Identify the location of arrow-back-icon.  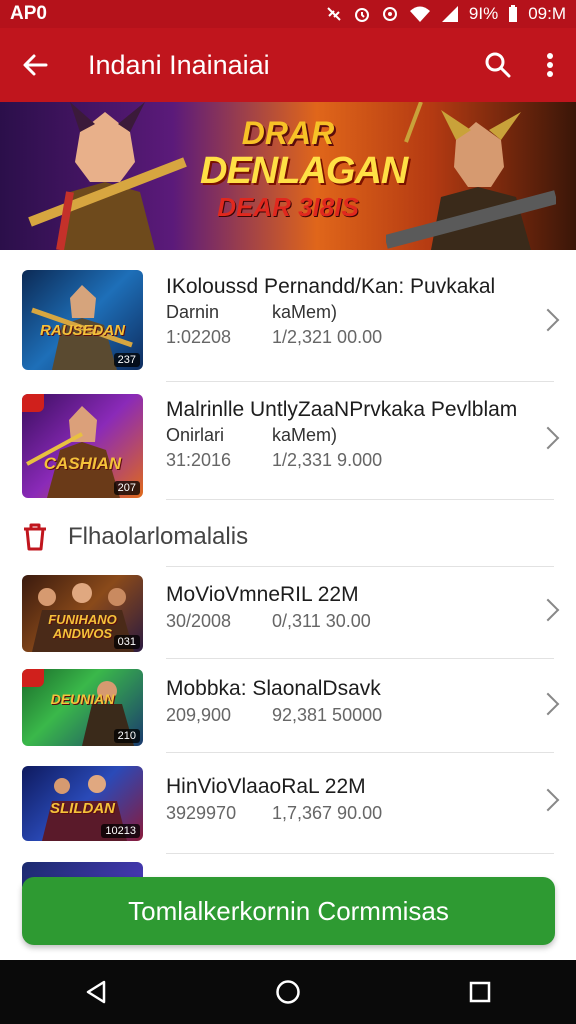
(35, 65).